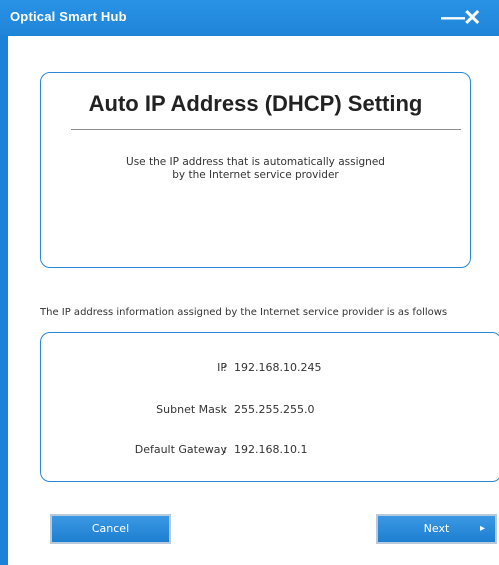  I want to click on subnet-mask-label: Subnet Mask, so click(191, 409).